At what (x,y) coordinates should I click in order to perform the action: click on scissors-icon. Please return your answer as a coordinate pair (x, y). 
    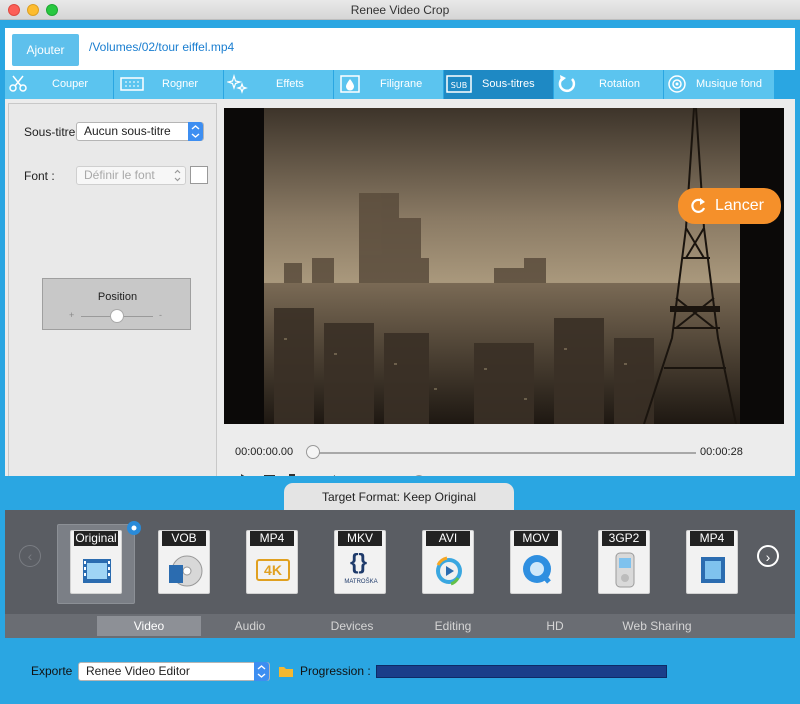
    Looking at the image, I should click on (18, 83).